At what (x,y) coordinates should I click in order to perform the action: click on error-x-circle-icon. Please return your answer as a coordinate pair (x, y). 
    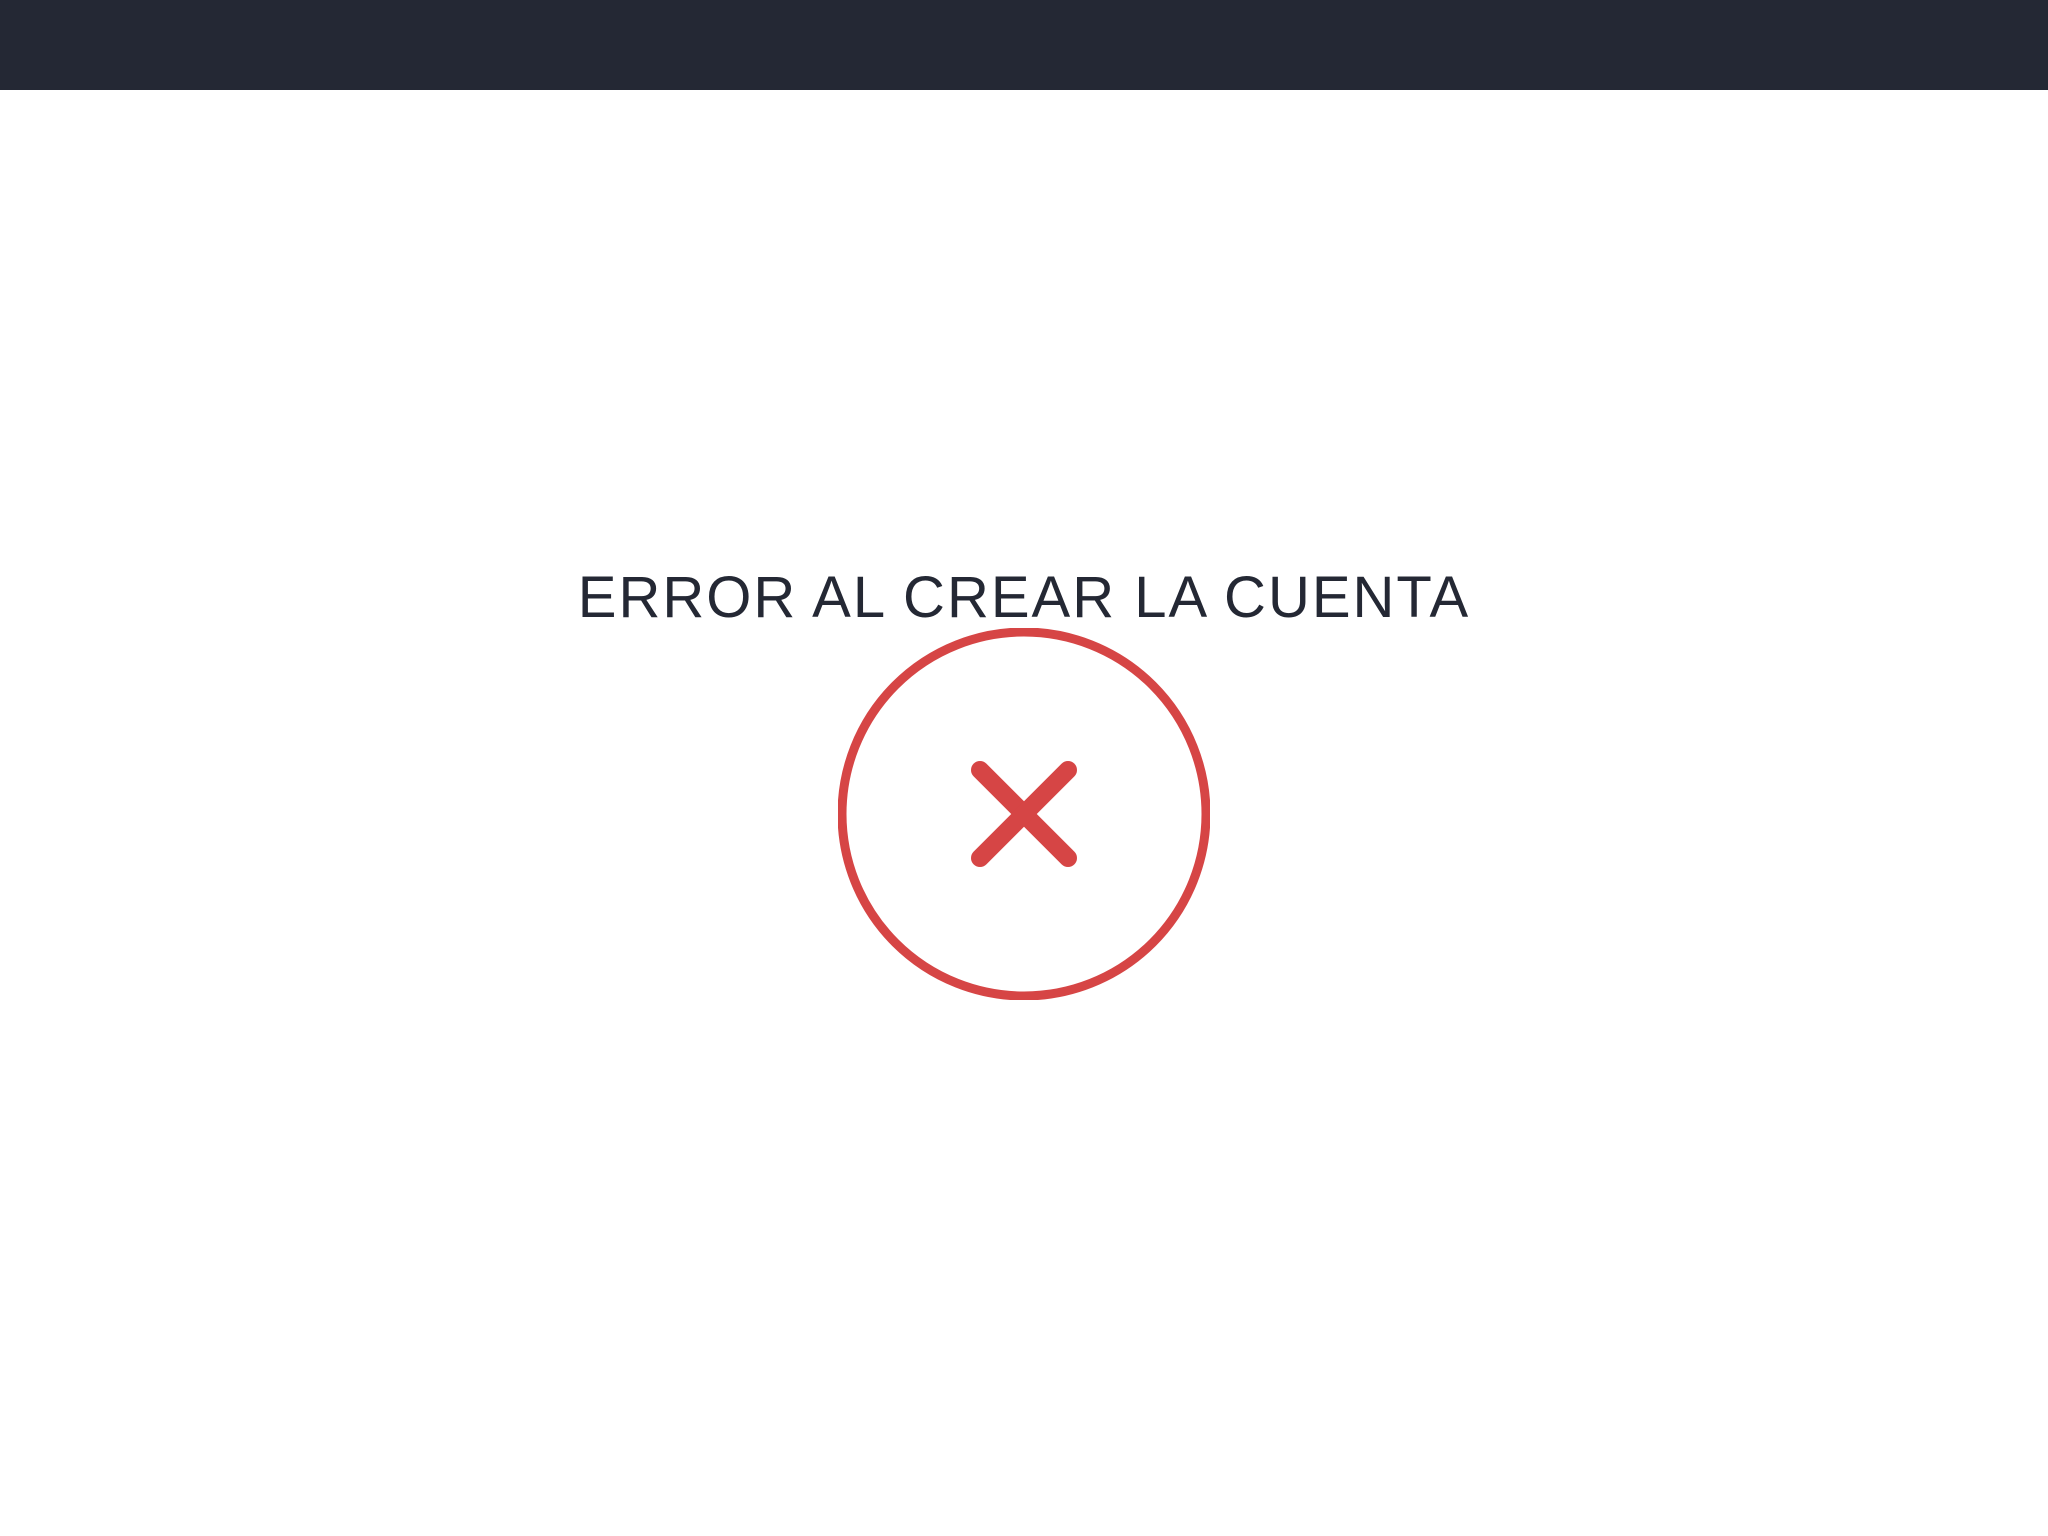
    Looking at the image, I should click on (1024, 814).